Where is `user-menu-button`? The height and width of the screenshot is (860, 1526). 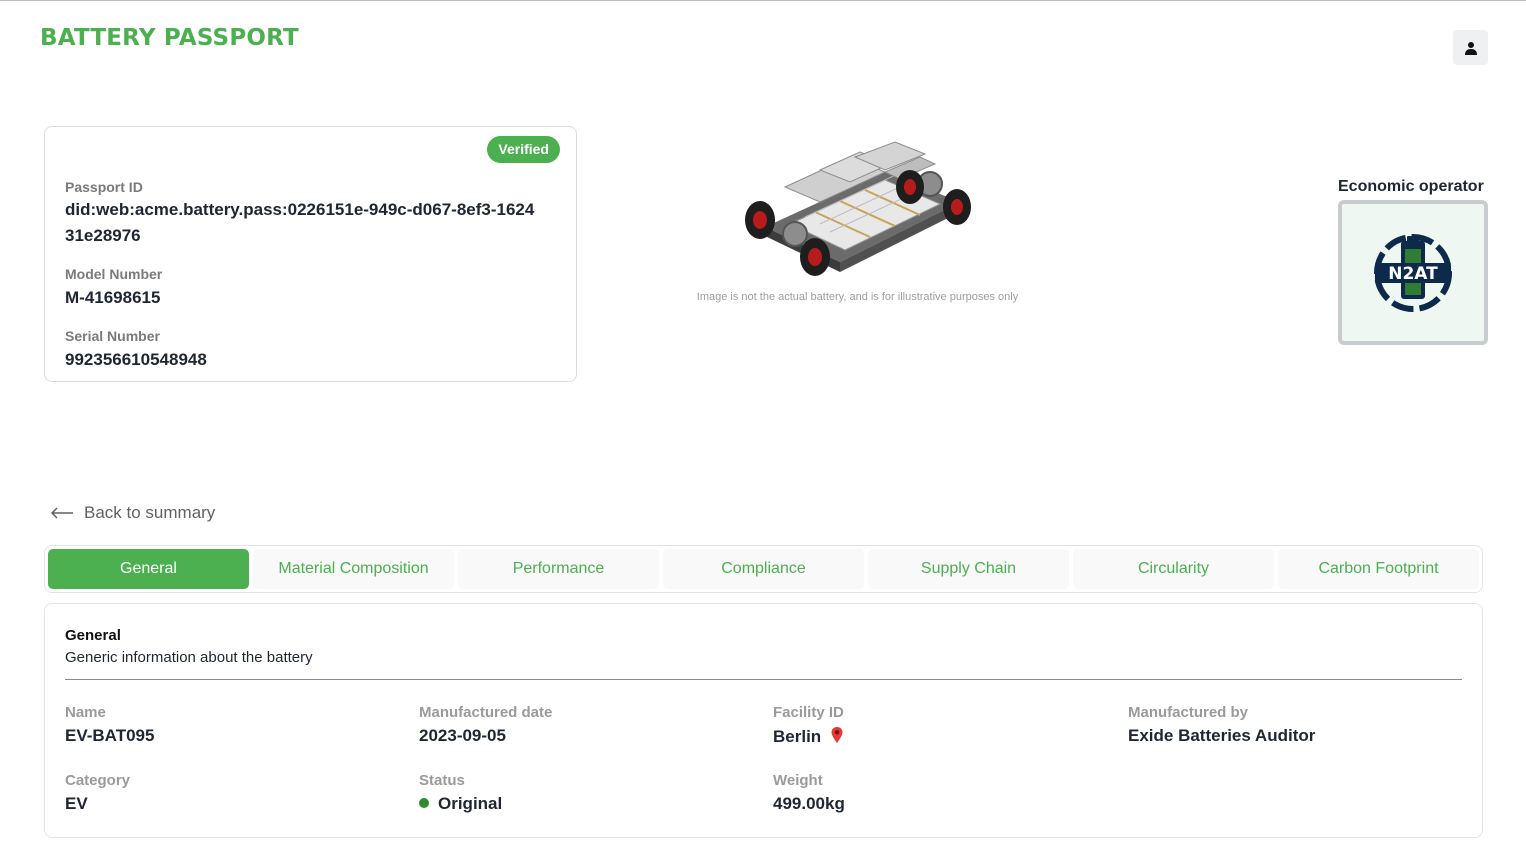
user-menu-button is located at coordinates (1470, 47).